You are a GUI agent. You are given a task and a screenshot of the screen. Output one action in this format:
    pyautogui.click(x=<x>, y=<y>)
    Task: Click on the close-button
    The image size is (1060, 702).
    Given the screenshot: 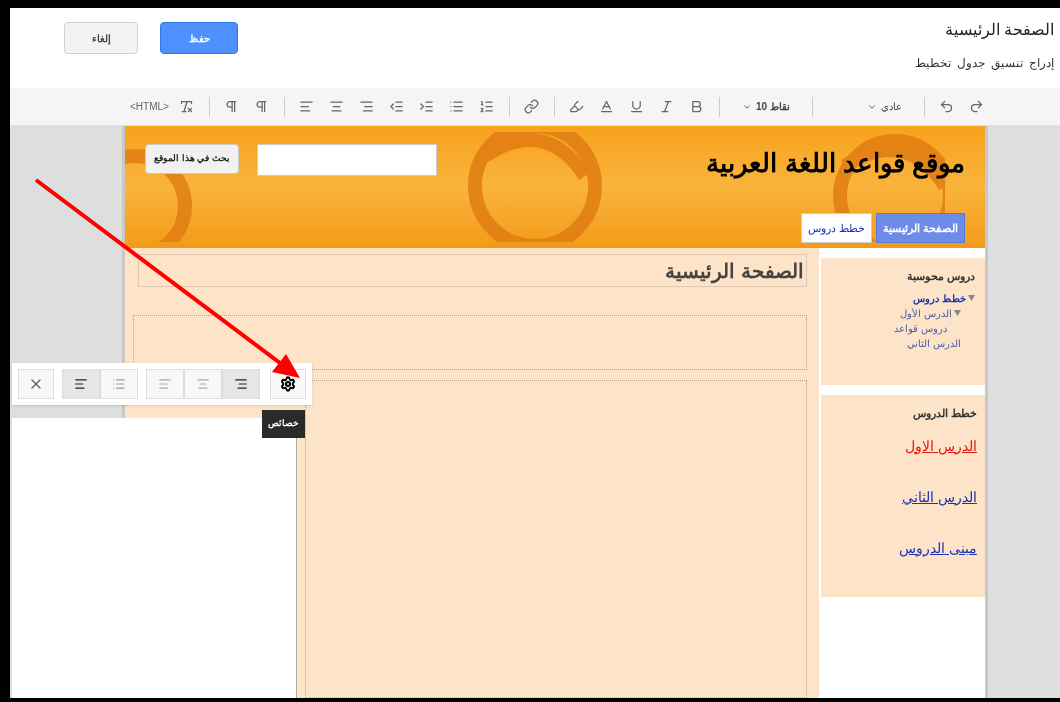 What is the action you would take?
    pyautogui.click(x=36, y=384)
    